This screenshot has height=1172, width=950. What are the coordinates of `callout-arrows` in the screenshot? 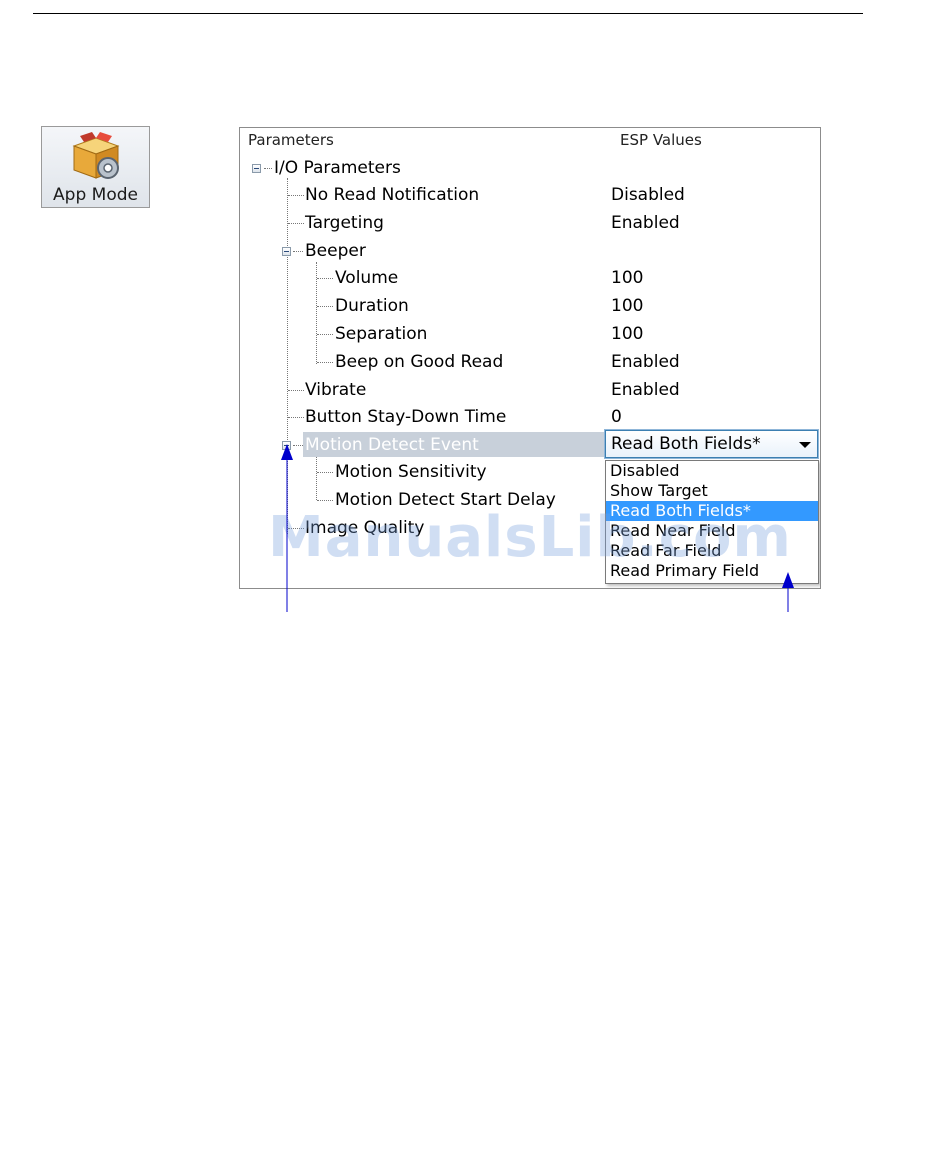 It's located at (537, 528).